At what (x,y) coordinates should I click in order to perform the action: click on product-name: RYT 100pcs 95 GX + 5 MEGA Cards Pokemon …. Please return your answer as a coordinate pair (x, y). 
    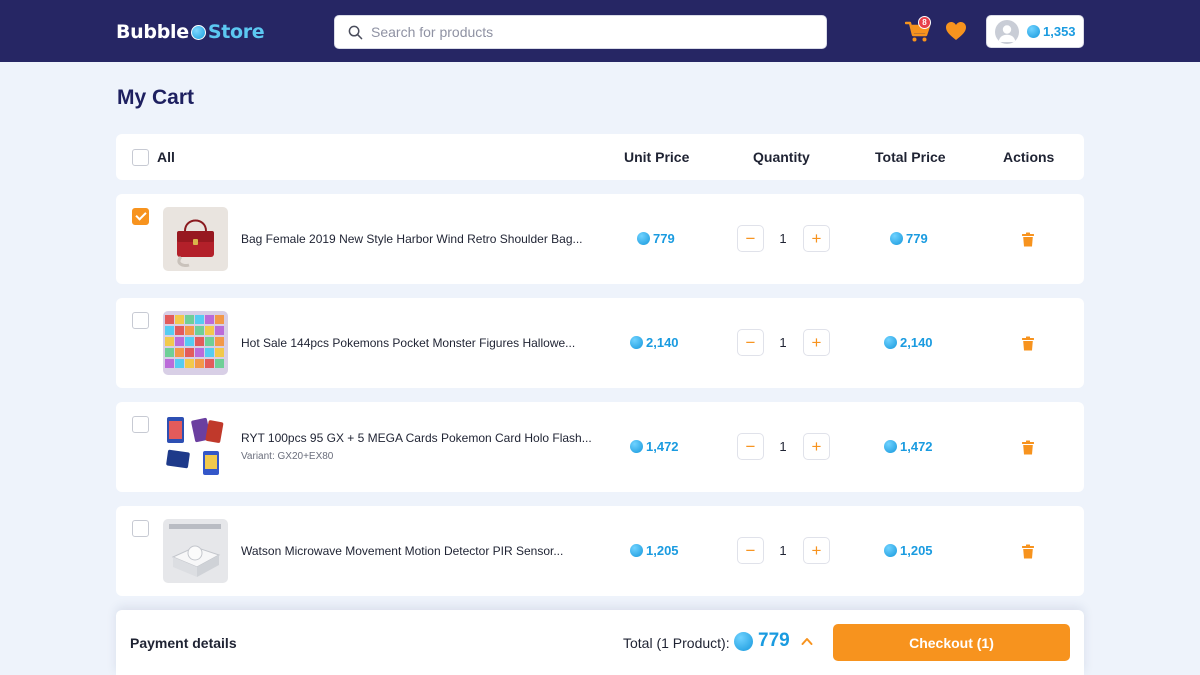
    Looking at the image, I should click on (416, 438).